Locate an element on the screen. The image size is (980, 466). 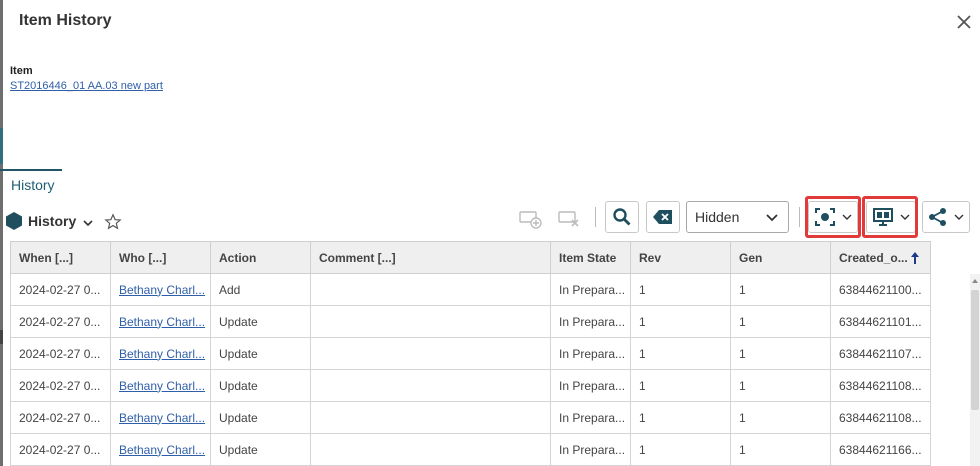
close-icon is located at coordinates (964, 22).